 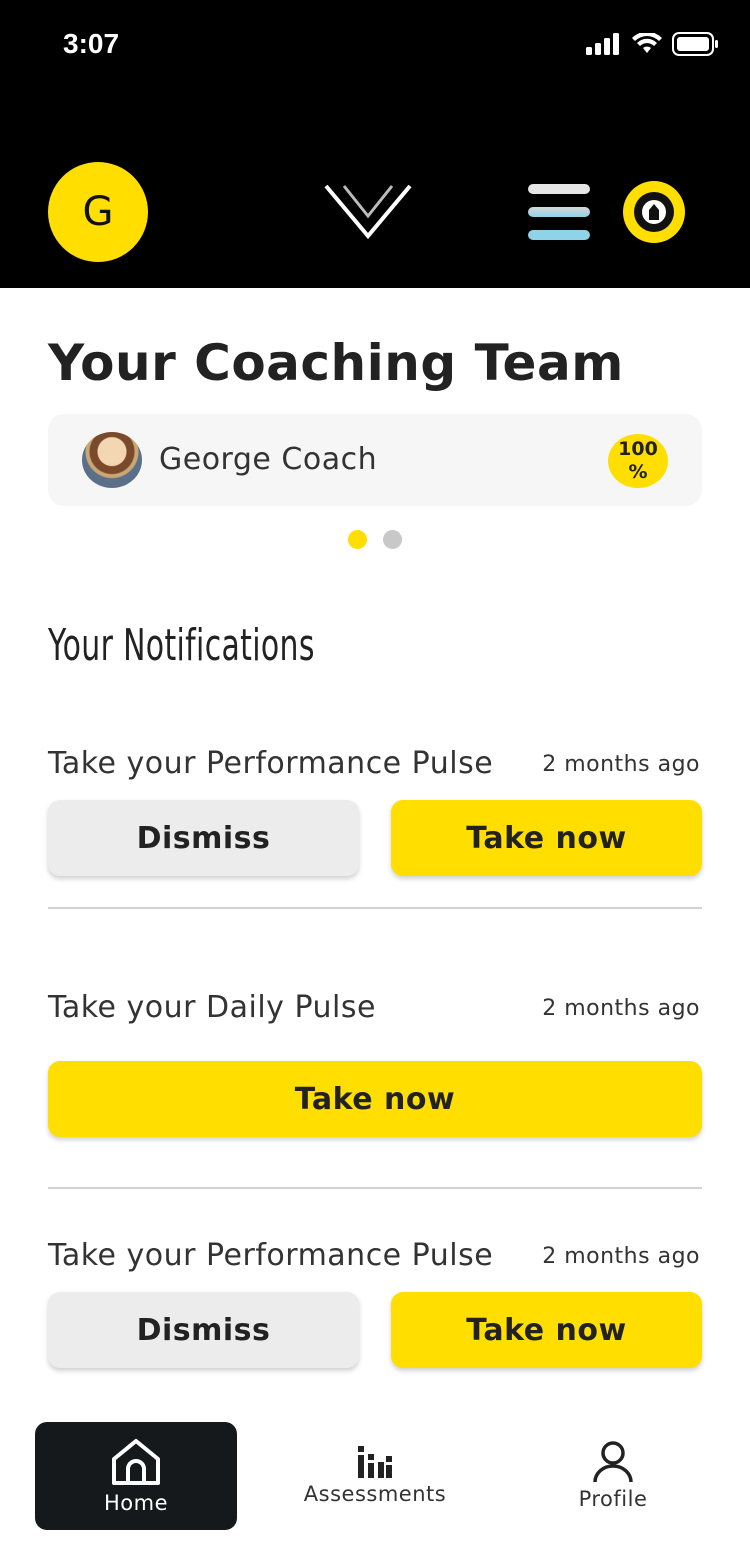 I want to click on wifi-icon, so click(x=647, y=43).